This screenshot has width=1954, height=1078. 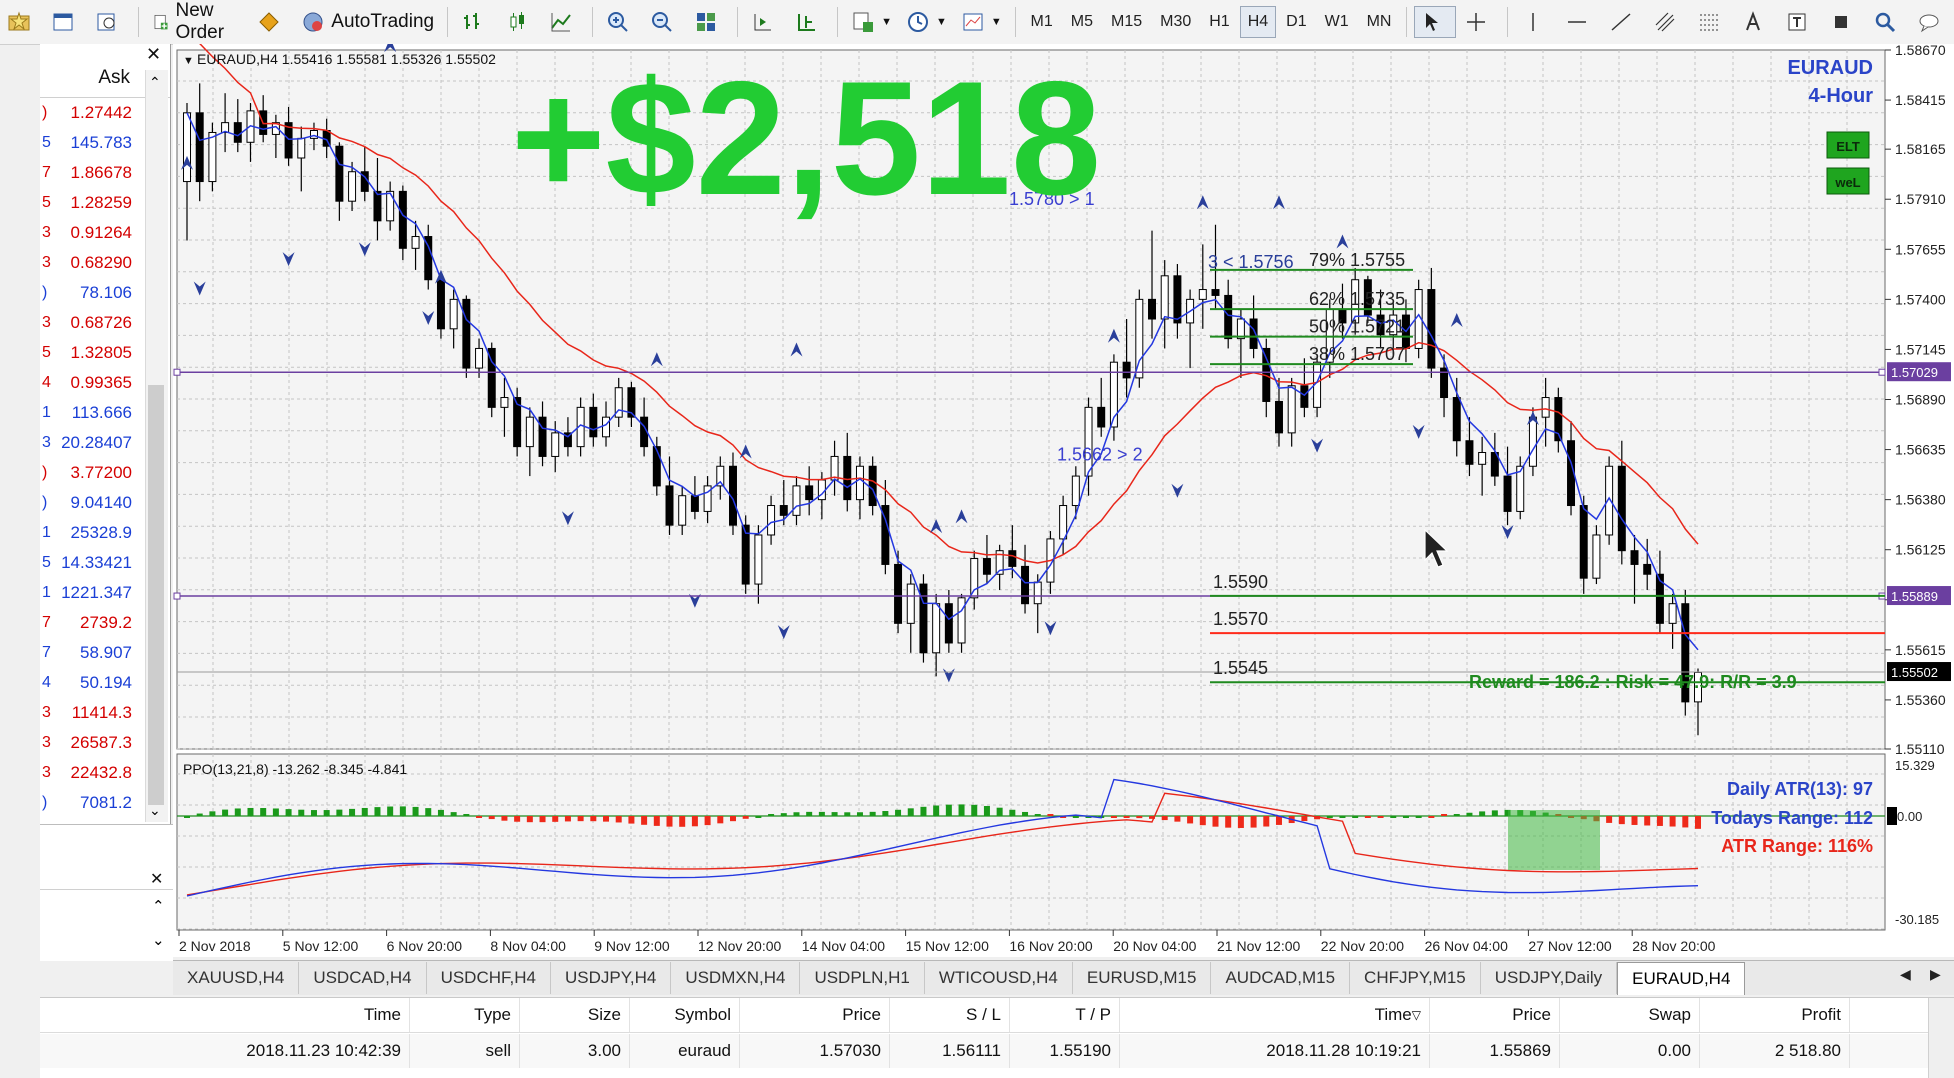 What do you see at coordinates (709, 22) in the screenshot?
I see `tile-windows-button` at bounding box center [709, 22].